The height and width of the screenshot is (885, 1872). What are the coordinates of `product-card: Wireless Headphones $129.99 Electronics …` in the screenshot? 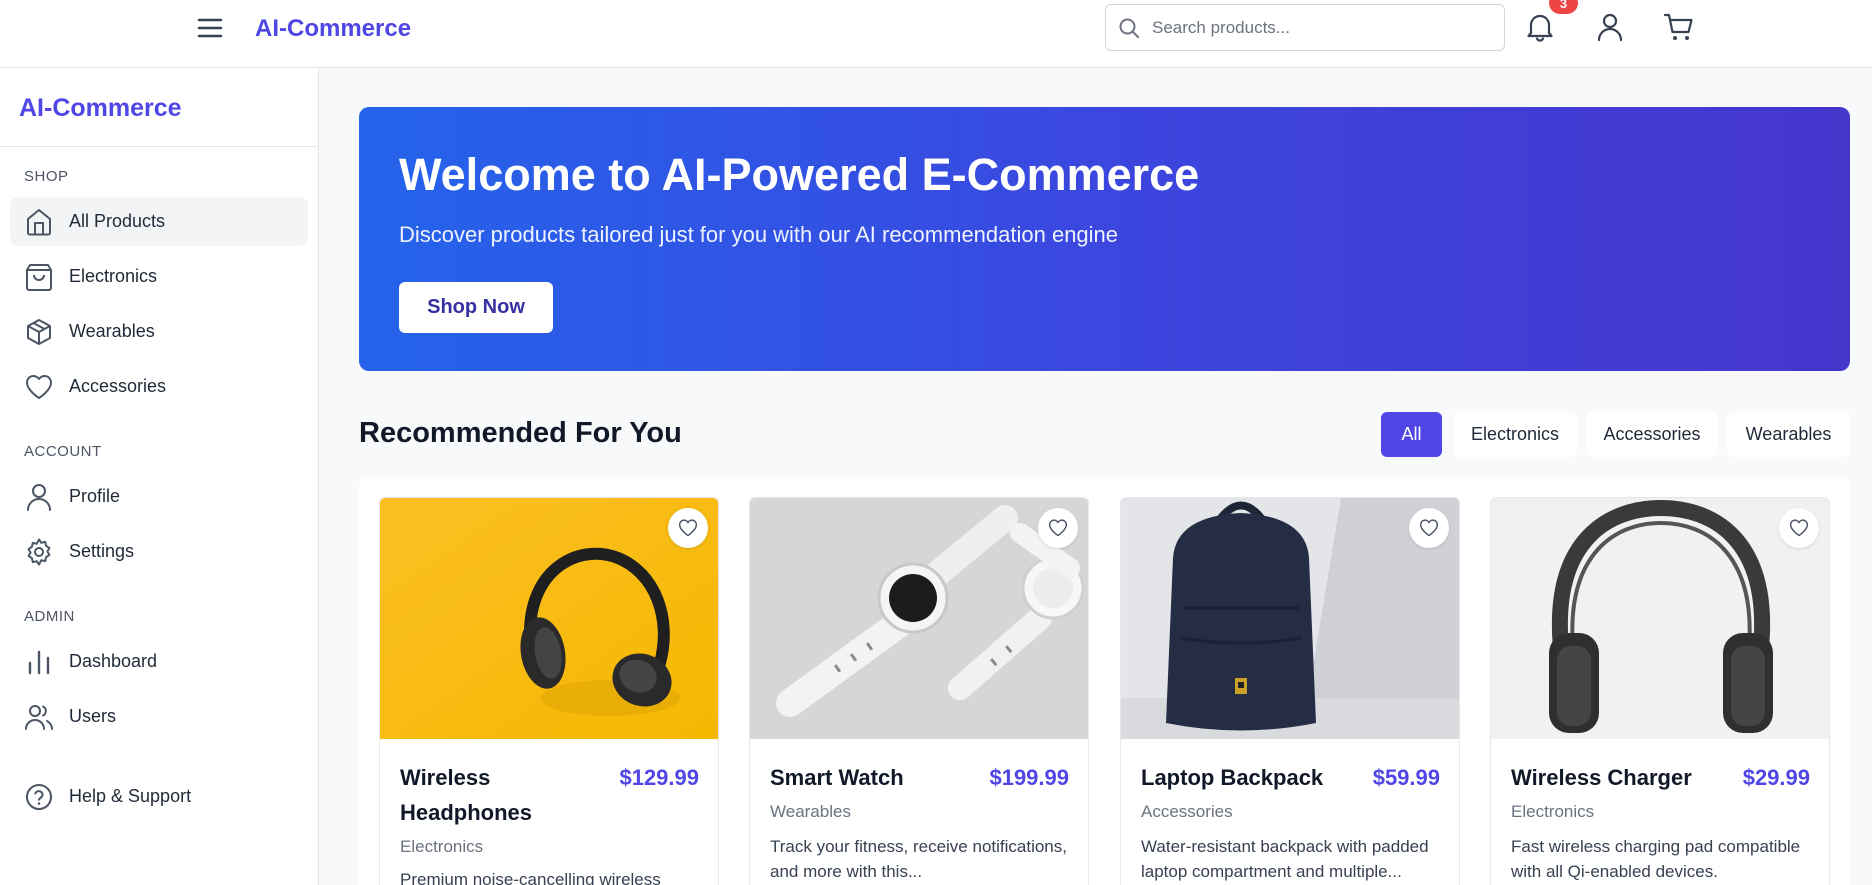 It's located at (549, 691).